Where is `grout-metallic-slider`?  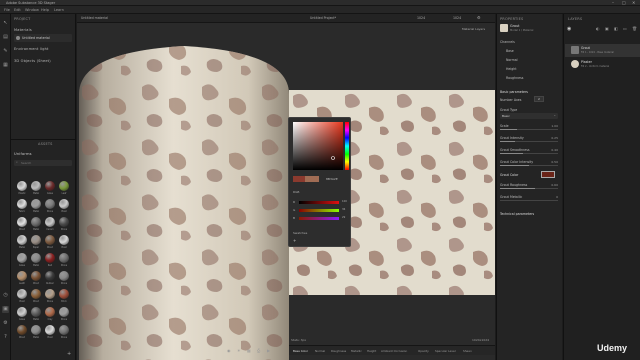 grout-metallic-slider is located at coordinates (529, 200).